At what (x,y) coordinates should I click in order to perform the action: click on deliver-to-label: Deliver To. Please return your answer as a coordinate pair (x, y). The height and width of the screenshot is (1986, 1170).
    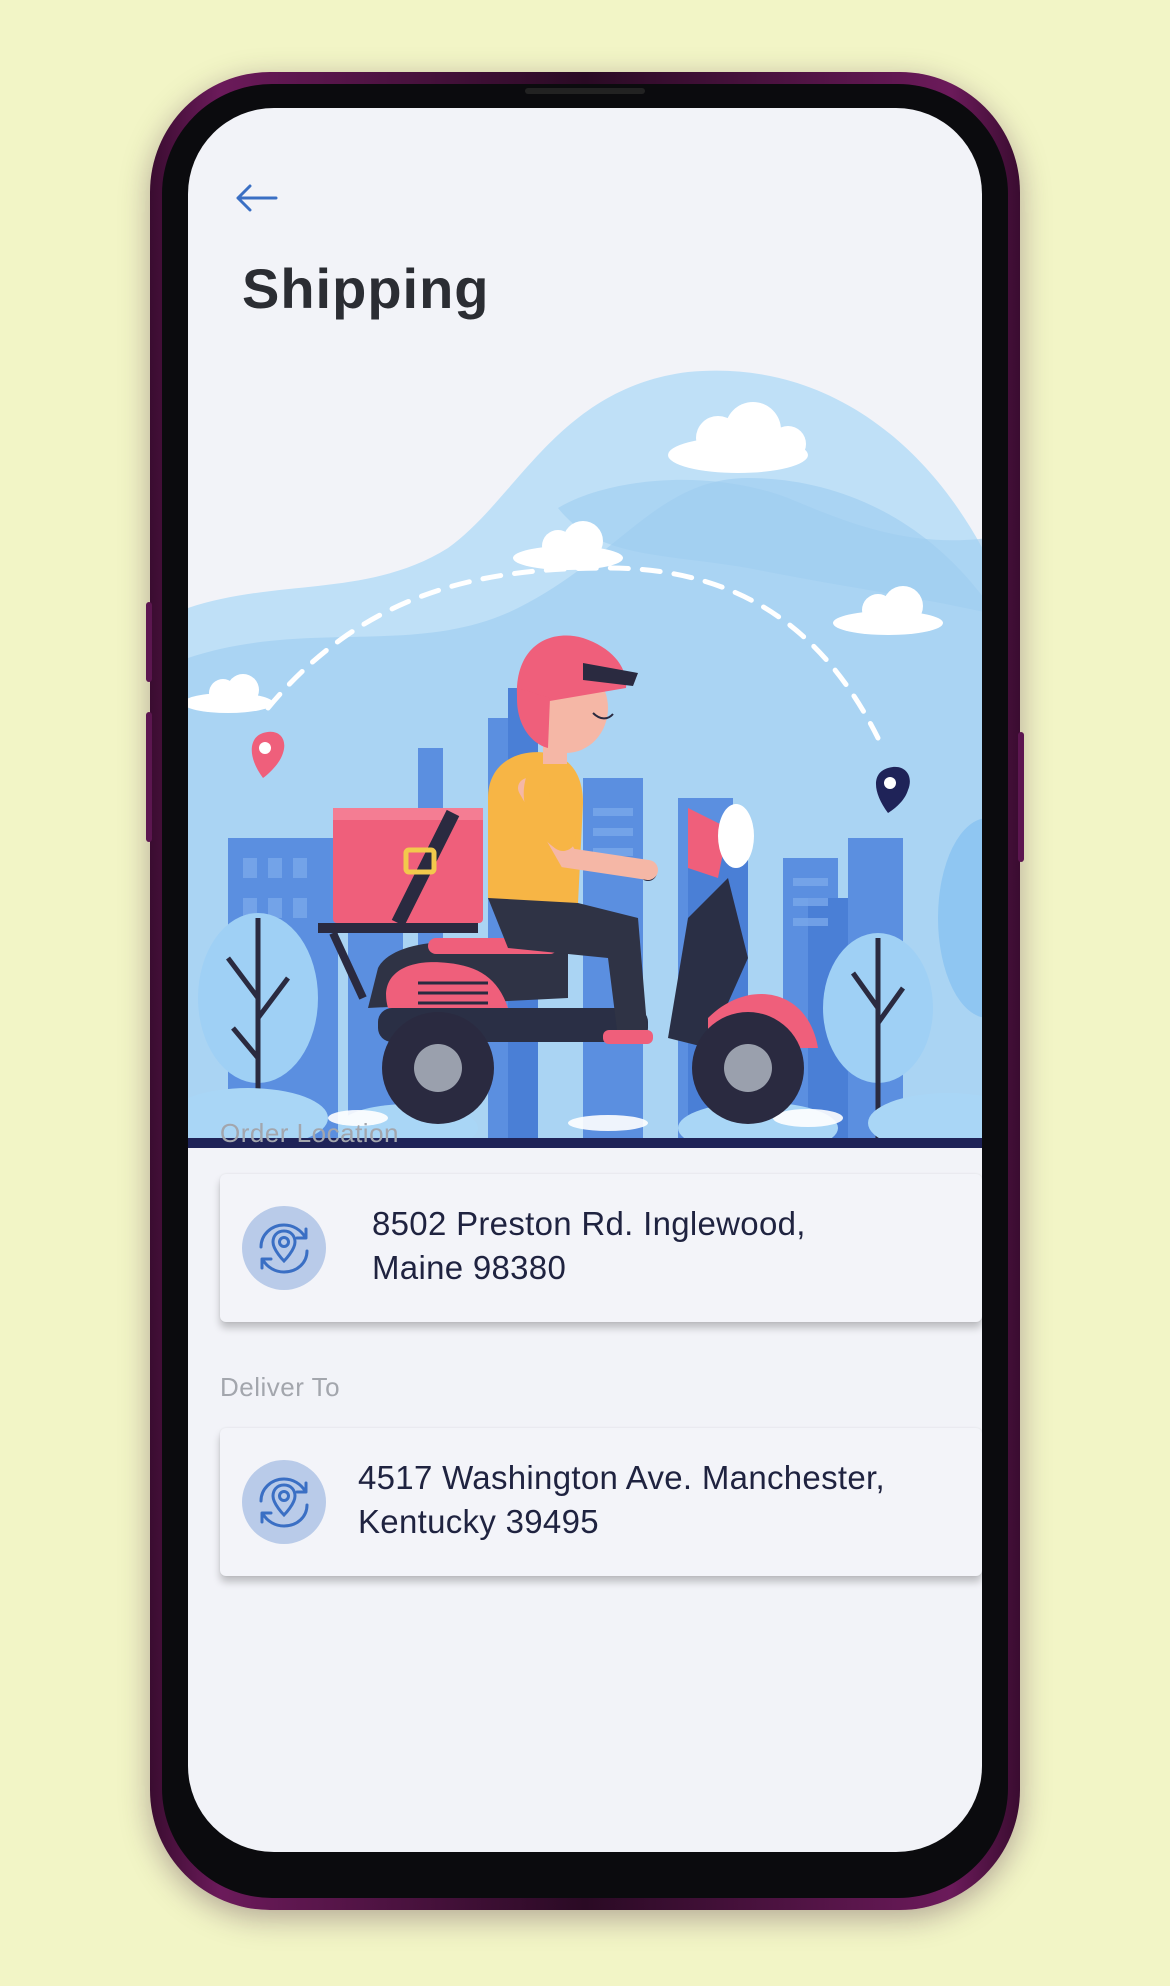
    Looking at the image, I should click on (280, 1387).